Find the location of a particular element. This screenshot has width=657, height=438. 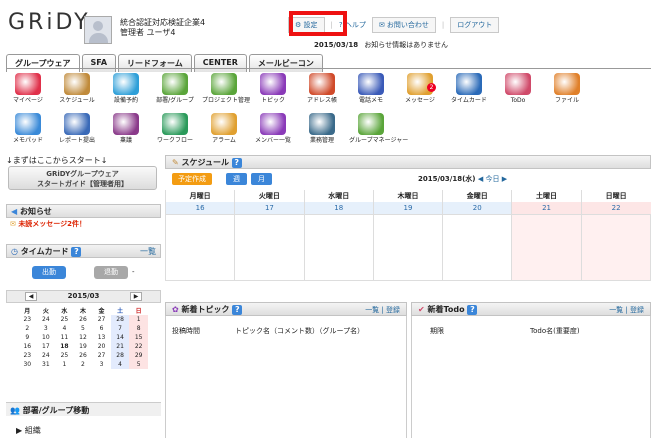

calendar-day: 11 is located at coordinates (64, 337).